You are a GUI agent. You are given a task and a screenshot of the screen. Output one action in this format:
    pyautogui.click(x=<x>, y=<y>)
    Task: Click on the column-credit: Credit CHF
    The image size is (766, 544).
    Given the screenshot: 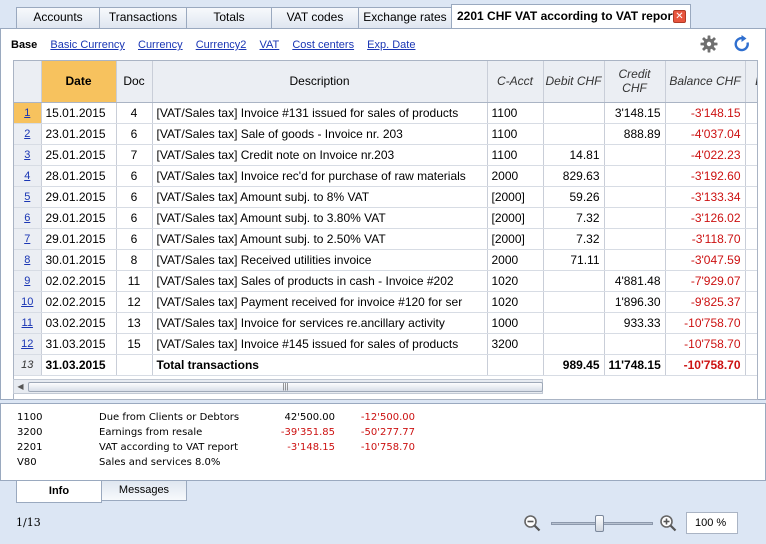 What is the action you would take?
    pyautogui.click(x=635, y=82)
    